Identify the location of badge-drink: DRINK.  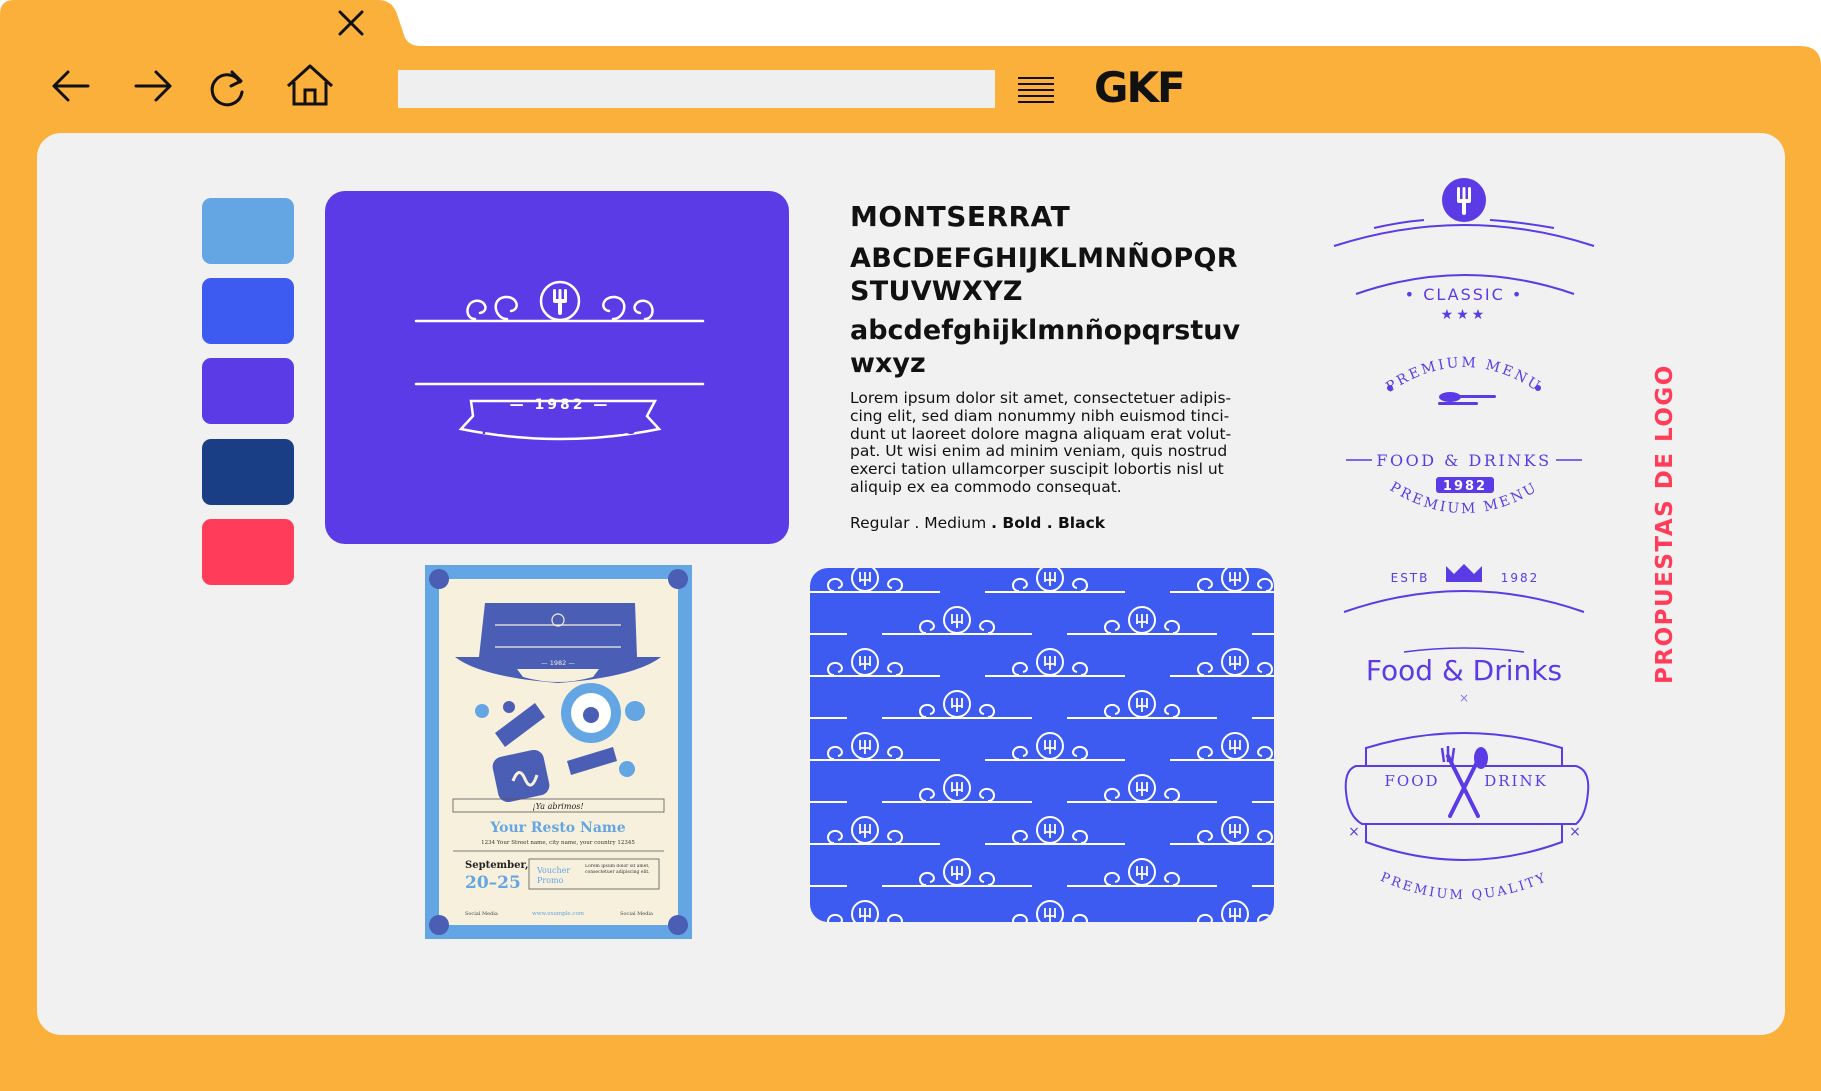
(1516, 781).